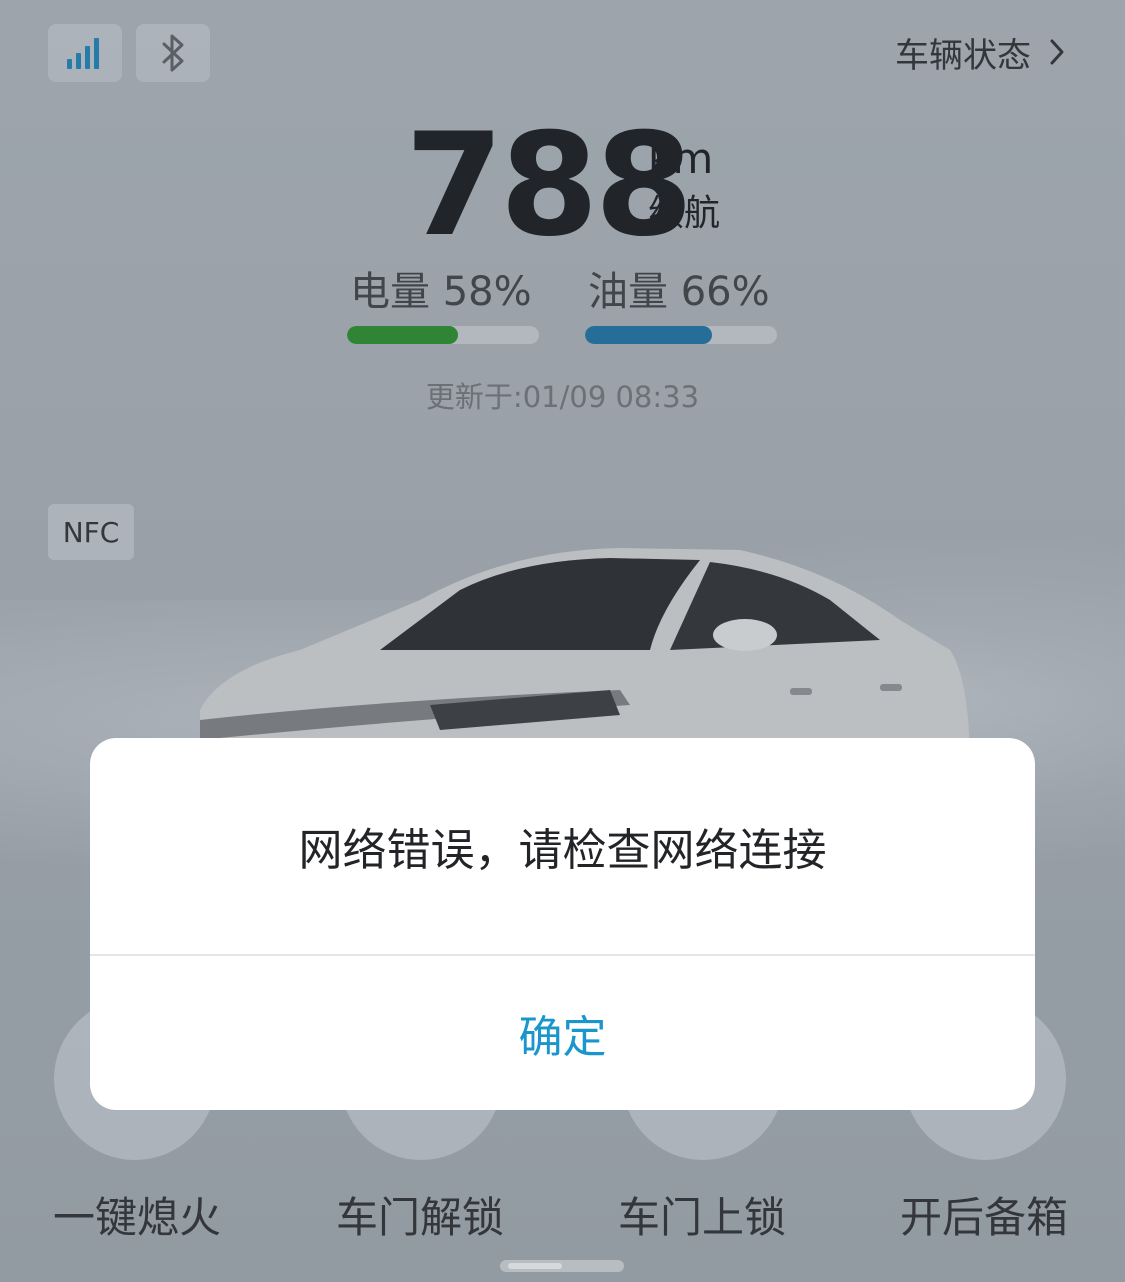 The width and height of the screenshot is (1125, 1282). What do you see at coordinates (562, 1033) in the screenshot?
I see `confirm-button: 确定` at bounding box center [562, 1033].